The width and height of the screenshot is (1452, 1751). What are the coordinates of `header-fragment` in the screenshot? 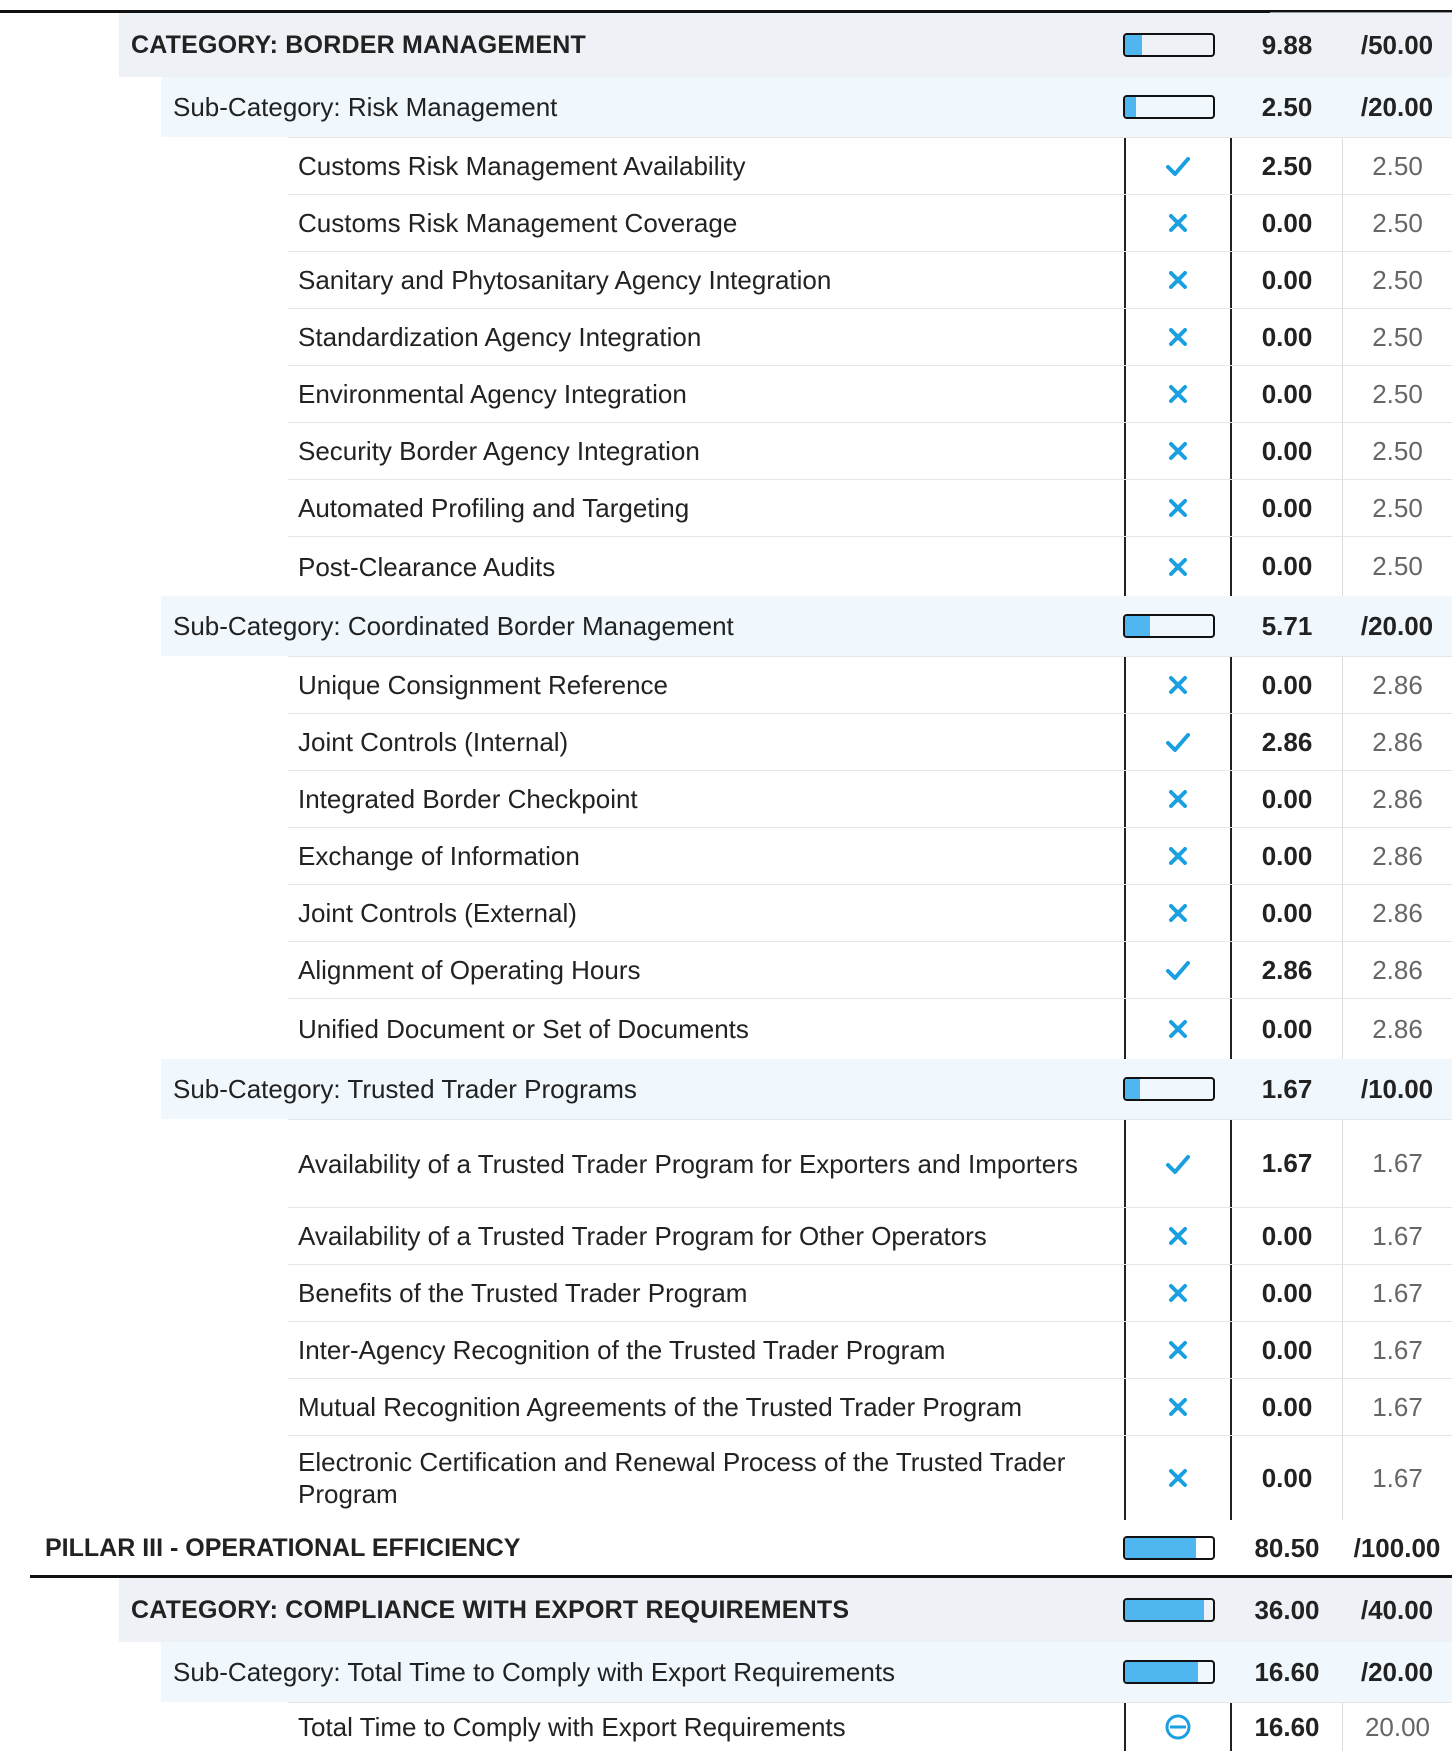 It's located at (1361, 6).